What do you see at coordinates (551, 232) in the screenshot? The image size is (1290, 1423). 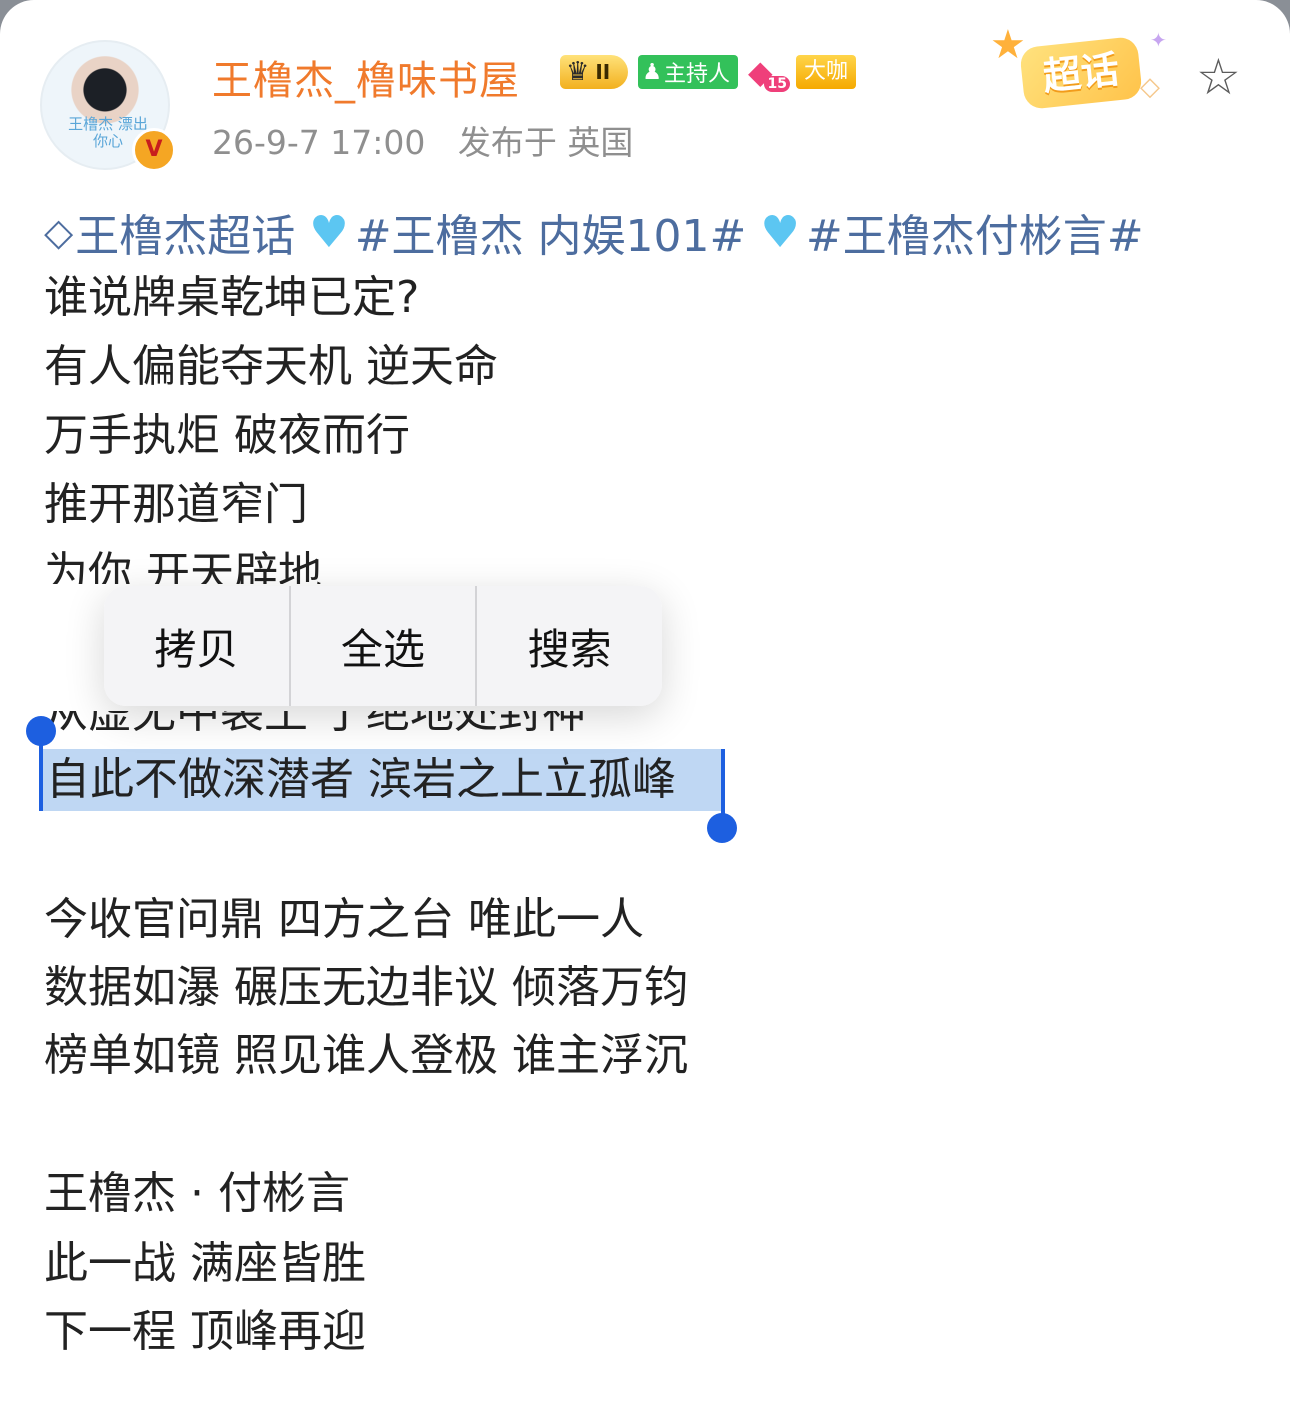 I see `topic-link-101: #王橹杰 内娱101#` at bounding box center [551, 232].